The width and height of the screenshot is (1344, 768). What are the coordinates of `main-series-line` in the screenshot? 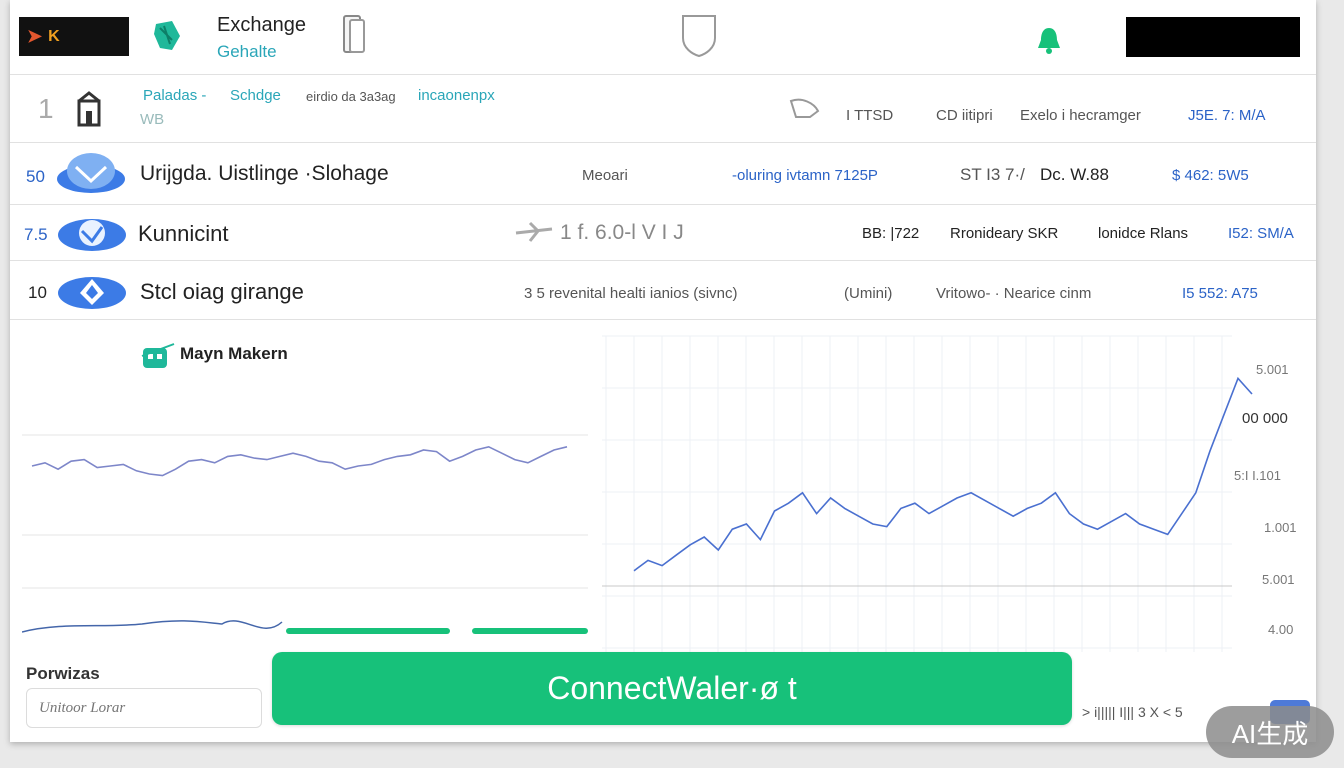 It's located at (943, 474).